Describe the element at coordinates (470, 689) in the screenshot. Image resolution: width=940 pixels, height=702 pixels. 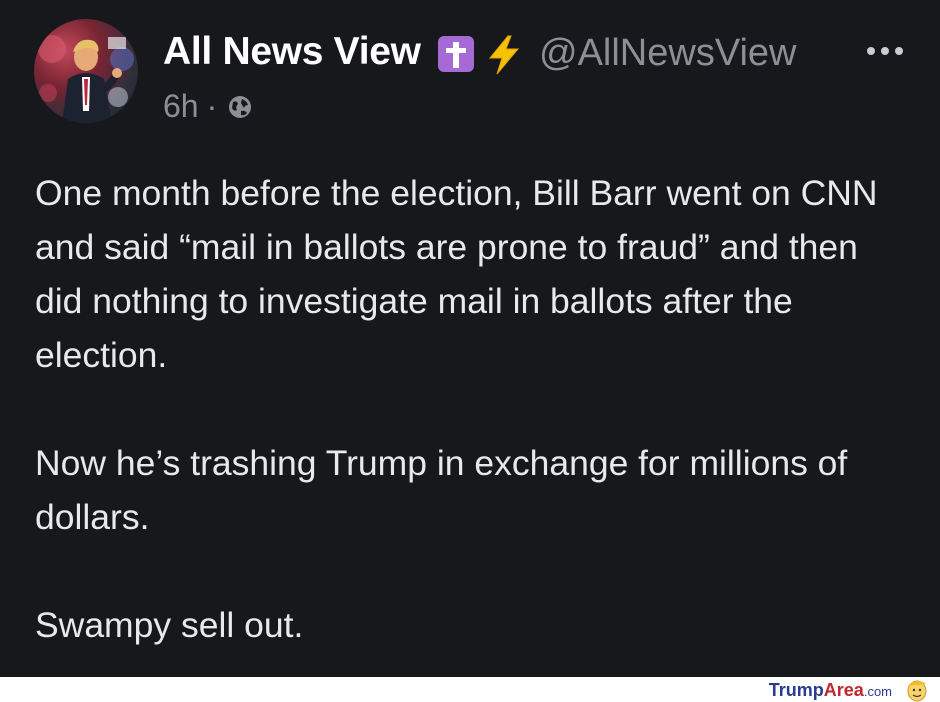
I see `watermark-bar: TrumpArea.com` at that location.